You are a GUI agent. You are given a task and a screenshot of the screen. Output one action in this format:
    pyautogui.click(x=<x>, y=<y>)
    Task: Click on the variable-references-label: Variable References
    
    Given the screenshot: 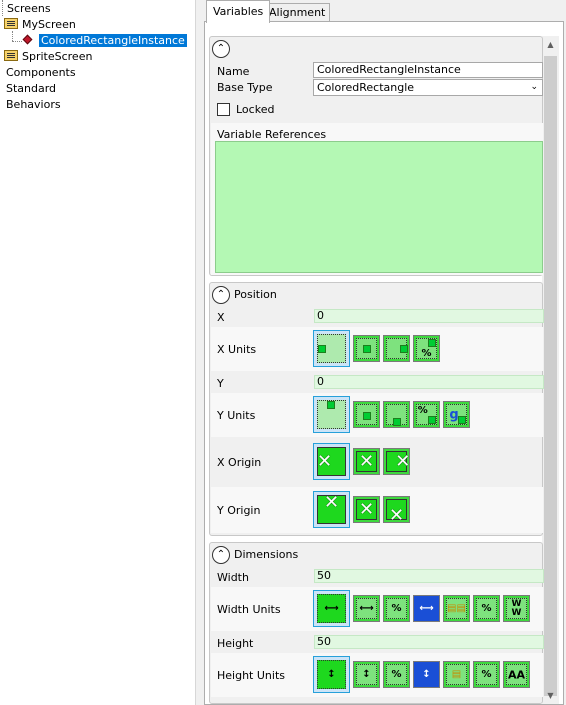 What is the action you would take?
    pyautogui.click(x=272, y=134)
    